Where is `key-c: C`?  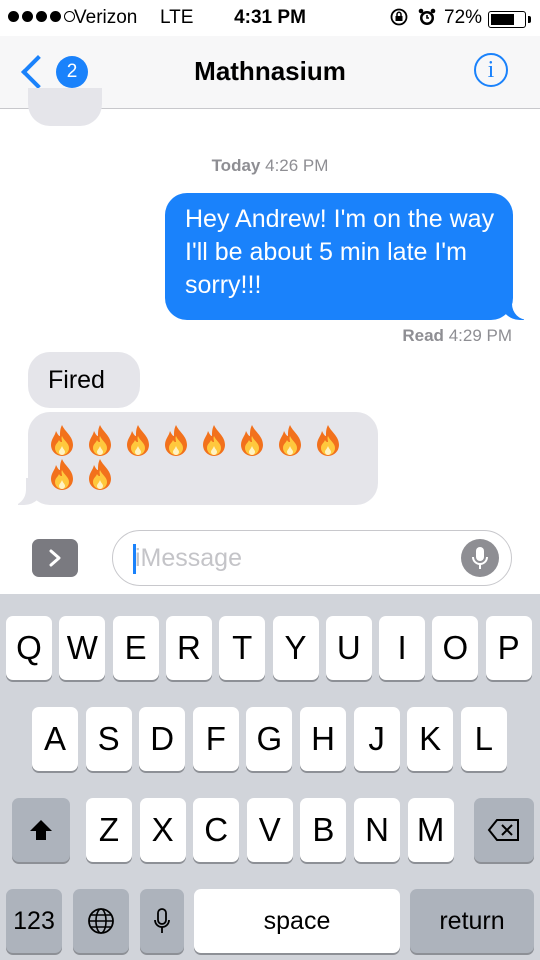 key-c: C is located at coordinates (216, 830).